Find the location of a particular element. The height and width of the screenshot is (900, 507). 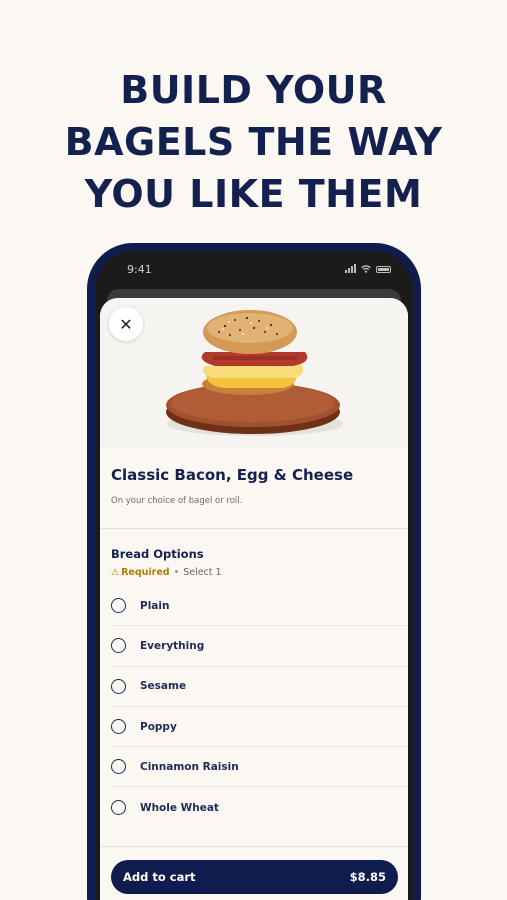

option-label: Everything is located at coordinates (172, 645).